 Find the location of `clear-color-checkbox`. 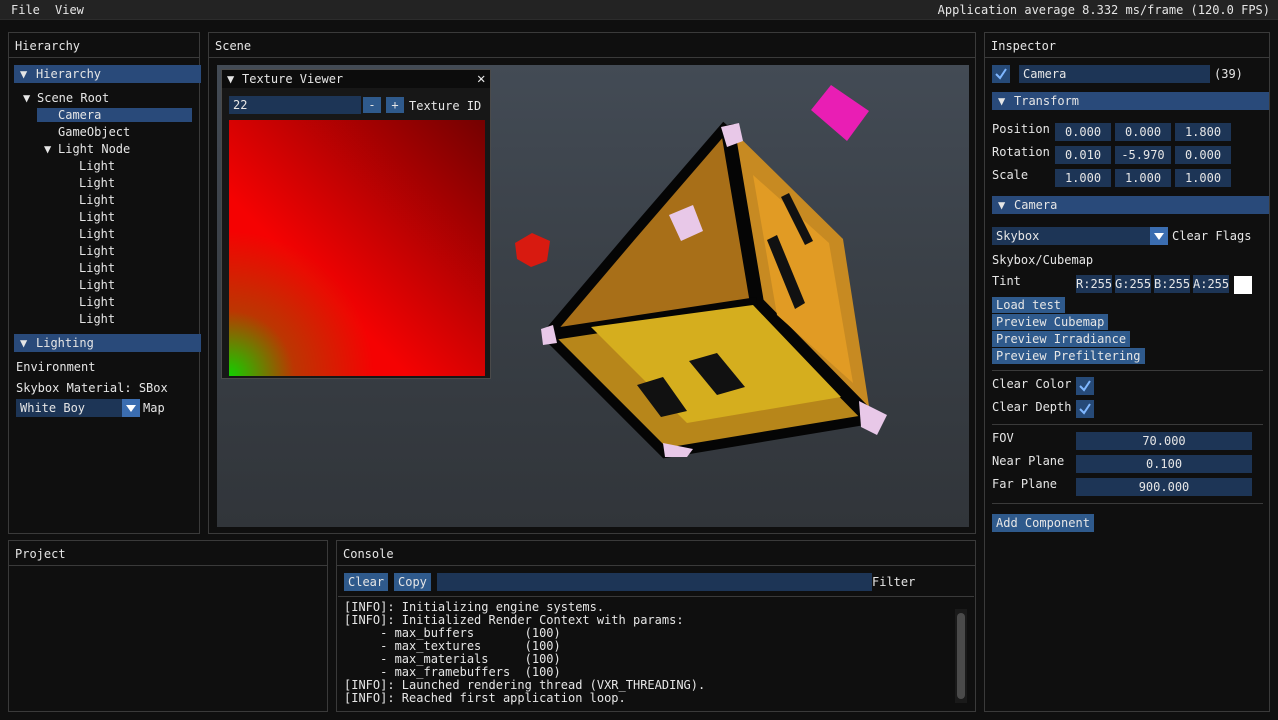

clear-color-checkbox is located at coordinates (1085, 386).